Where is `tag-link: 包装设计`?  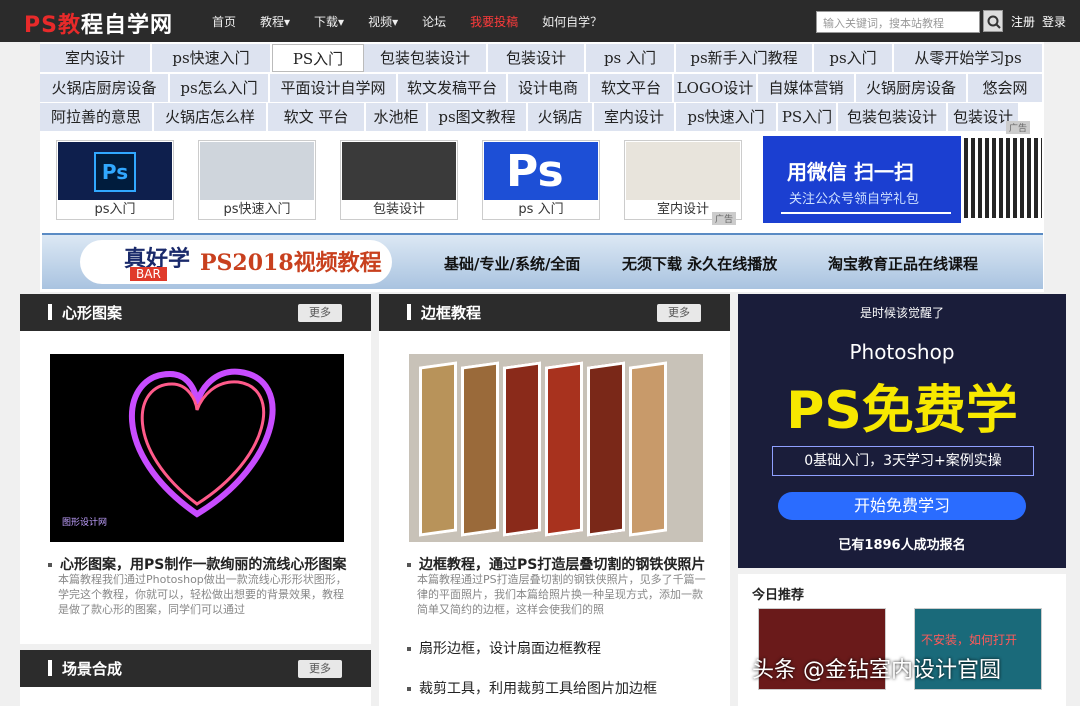
tag-link: 包装设计 is located at coordinates (537, 58).